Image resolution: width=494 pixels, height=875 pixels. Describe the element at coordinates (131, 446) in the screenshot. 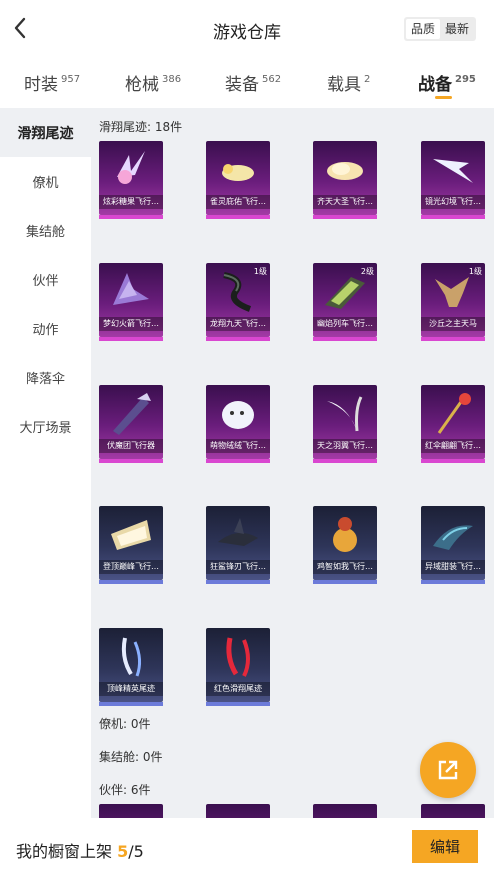

I see `item-name: 伏魔团飞行器` at that location.